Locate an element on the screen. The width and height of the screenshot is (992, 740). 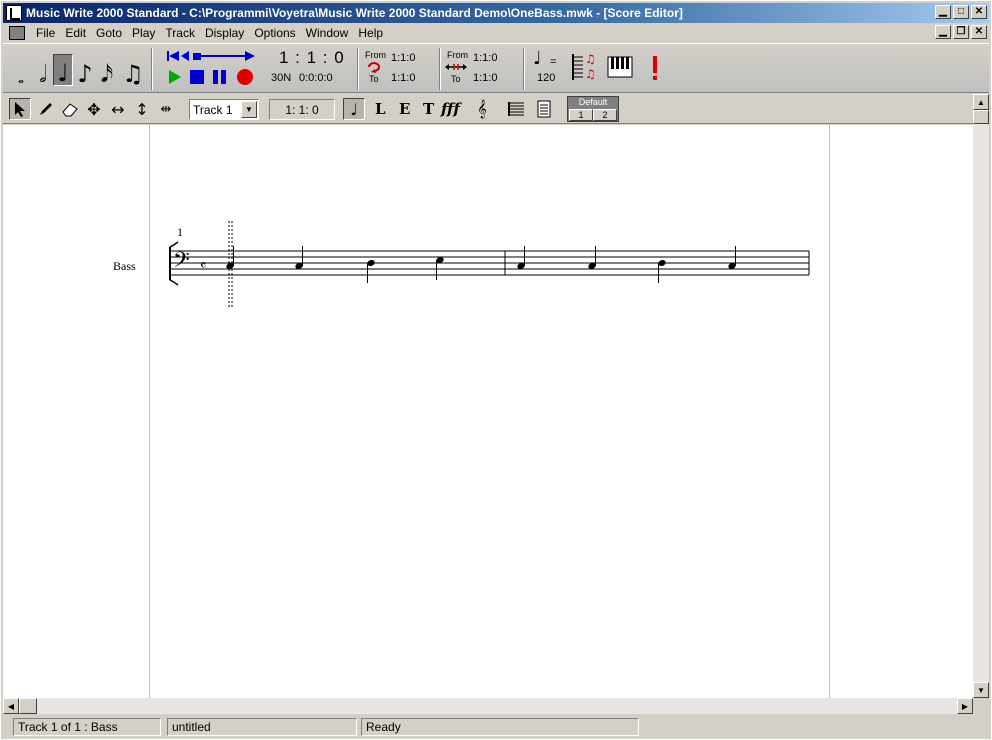
menu-help: Help is located at coordinates (370, 33).